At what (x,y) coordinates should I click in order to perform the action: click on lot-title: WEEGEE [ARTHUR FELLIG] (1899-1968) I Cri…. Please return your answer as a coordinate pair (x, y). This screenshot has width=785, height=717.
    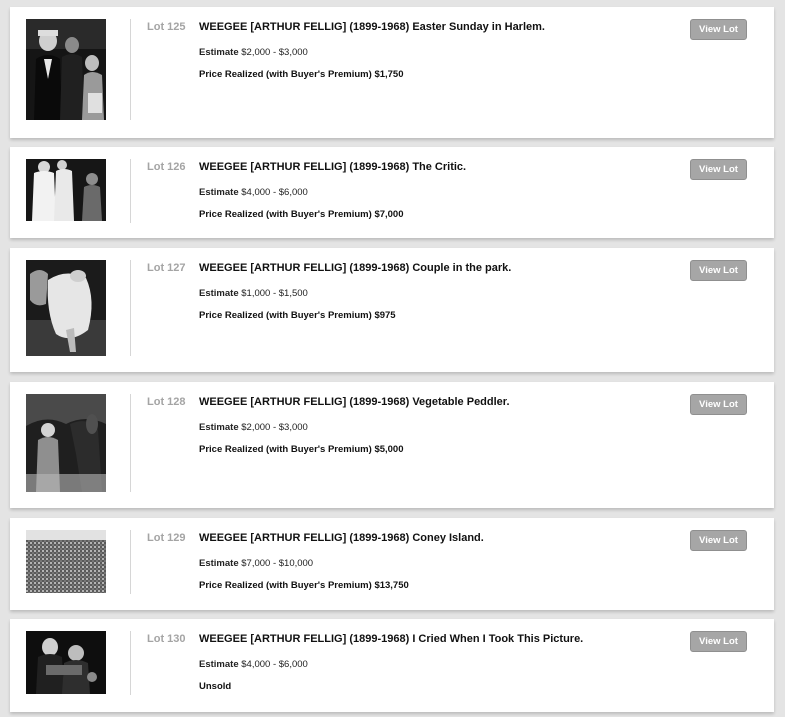
    Looking at the image, I should click on (391, 639).